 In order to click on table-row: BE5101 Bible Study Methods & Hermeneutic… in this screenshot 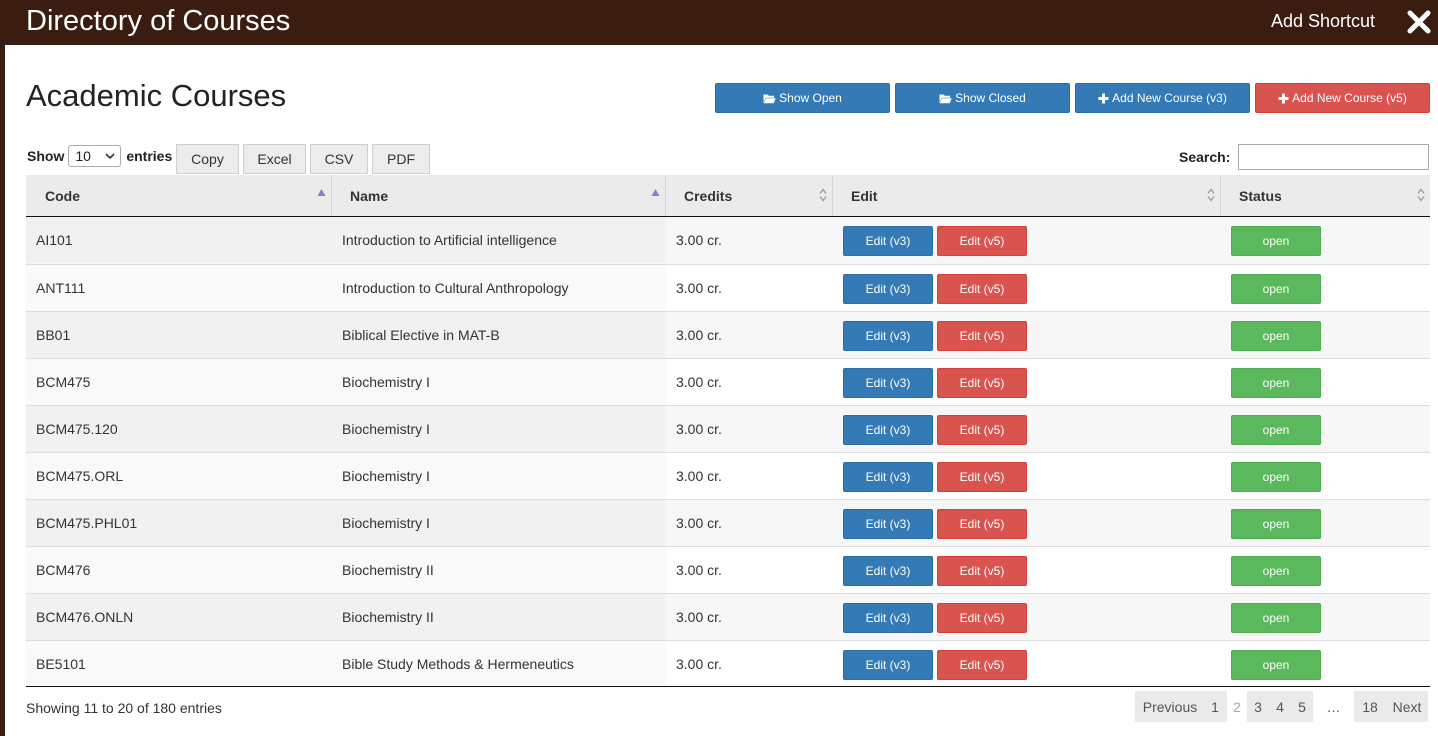, I will do `click(728, 663)`.